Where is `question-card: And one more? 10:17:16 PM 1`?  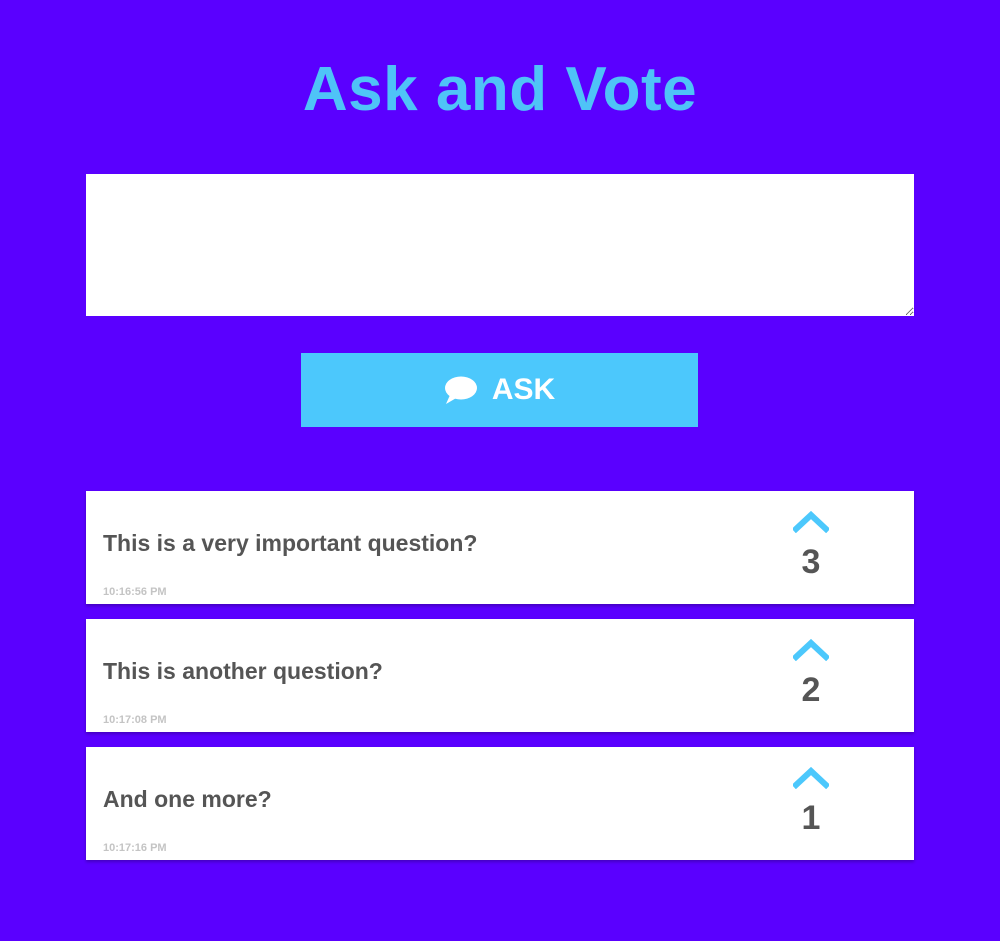
question-card: And one more? 10:17:16 PM 1 is located at coordinates (500, 803).